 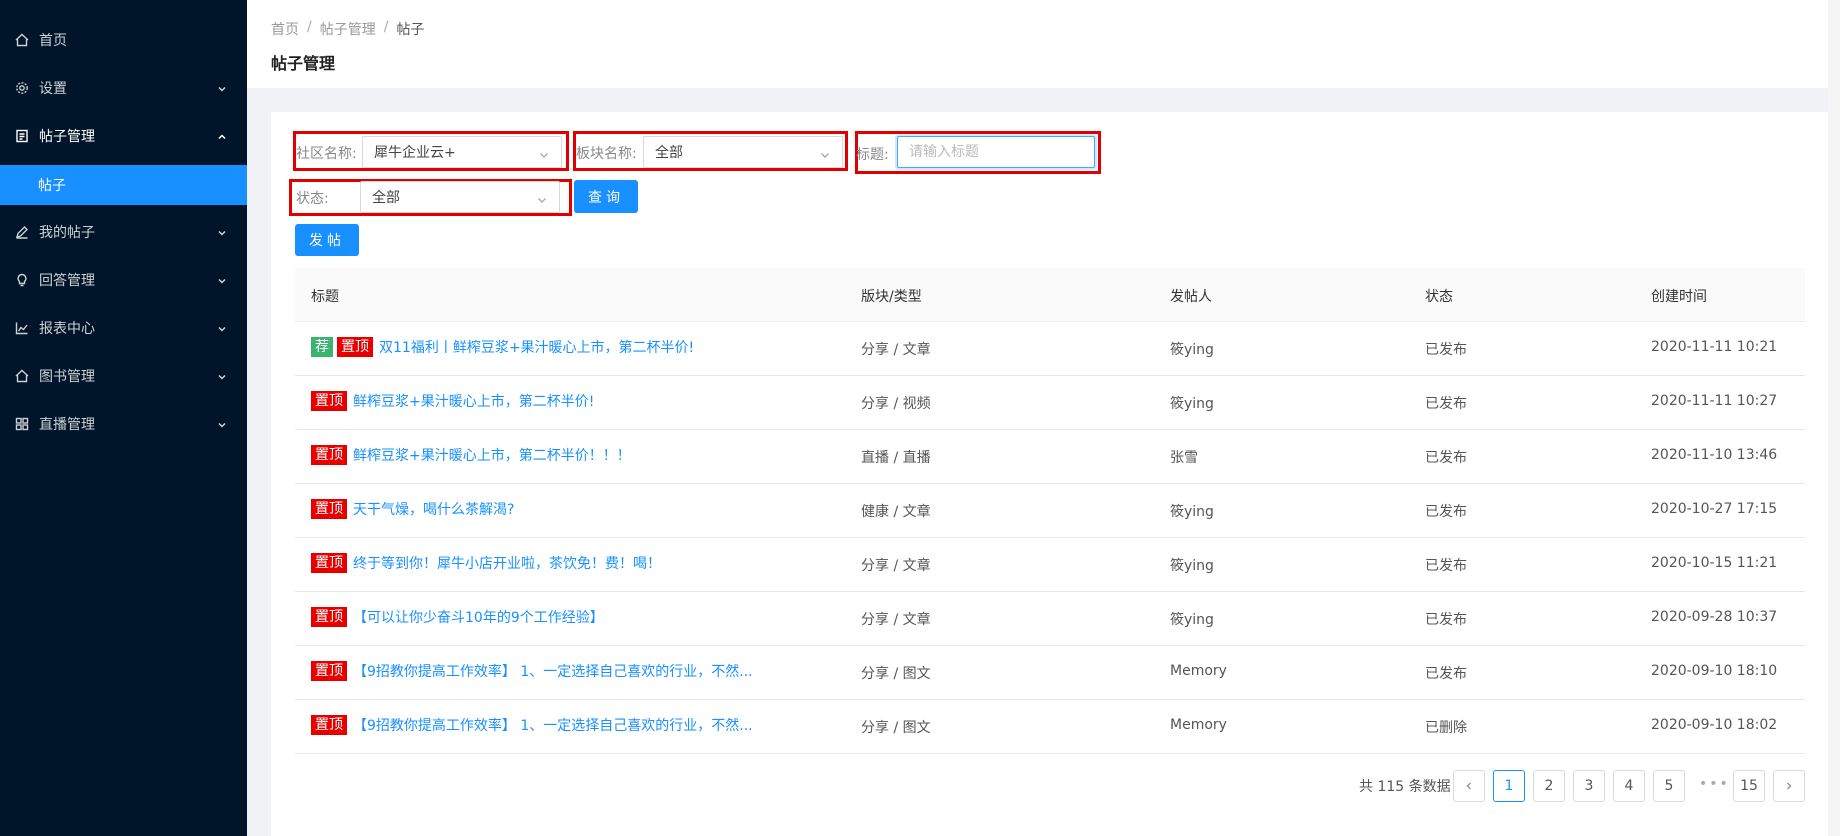 I want to click on new-post-button: 发帖, so click(x=327, y=240).